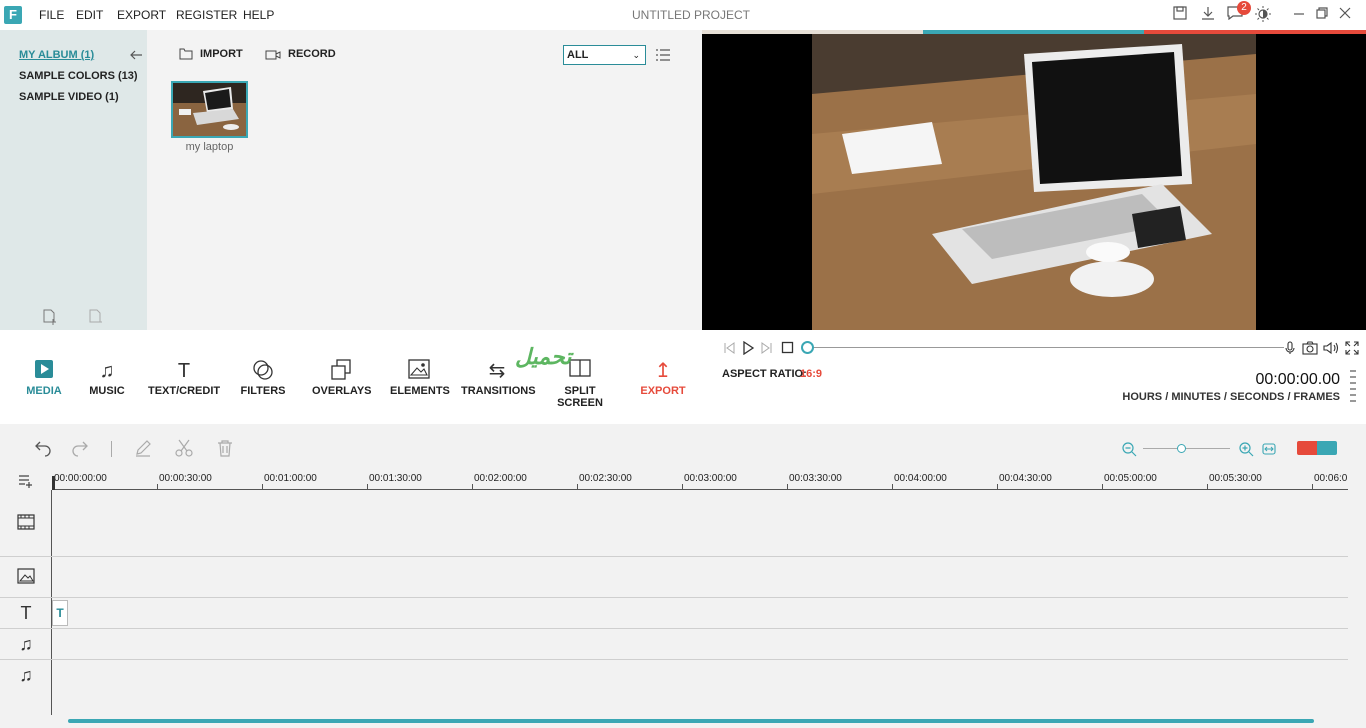 The image size is (1366, 728). I want to click on export-icon: ↥, so click(663, 371).